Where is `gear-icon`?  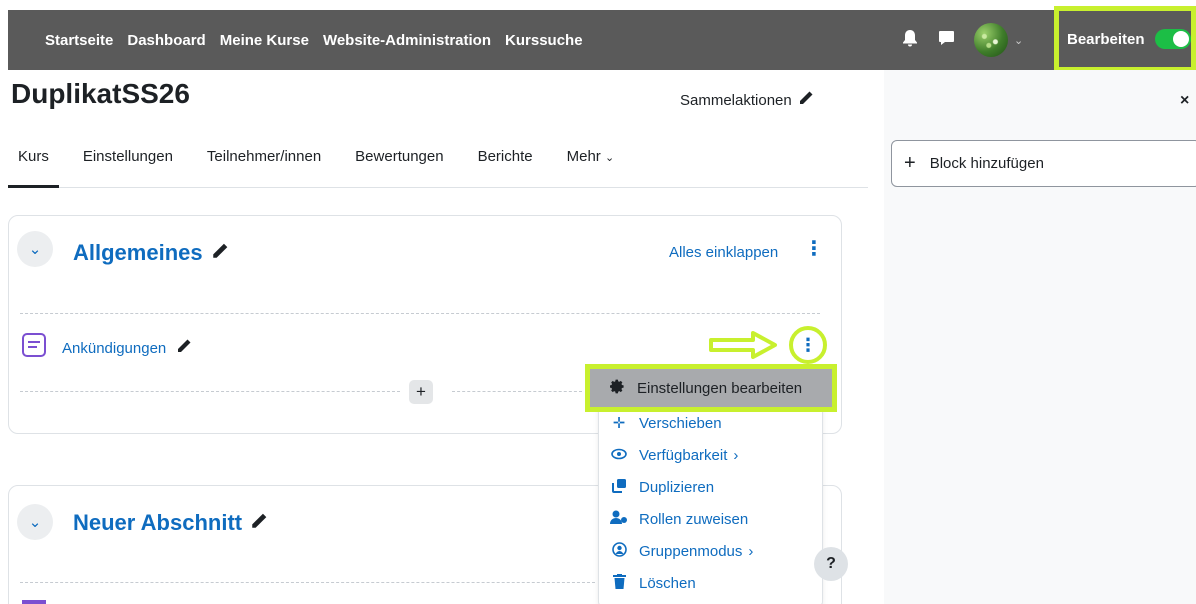 gear-icon is located at coordinates (617, 388).